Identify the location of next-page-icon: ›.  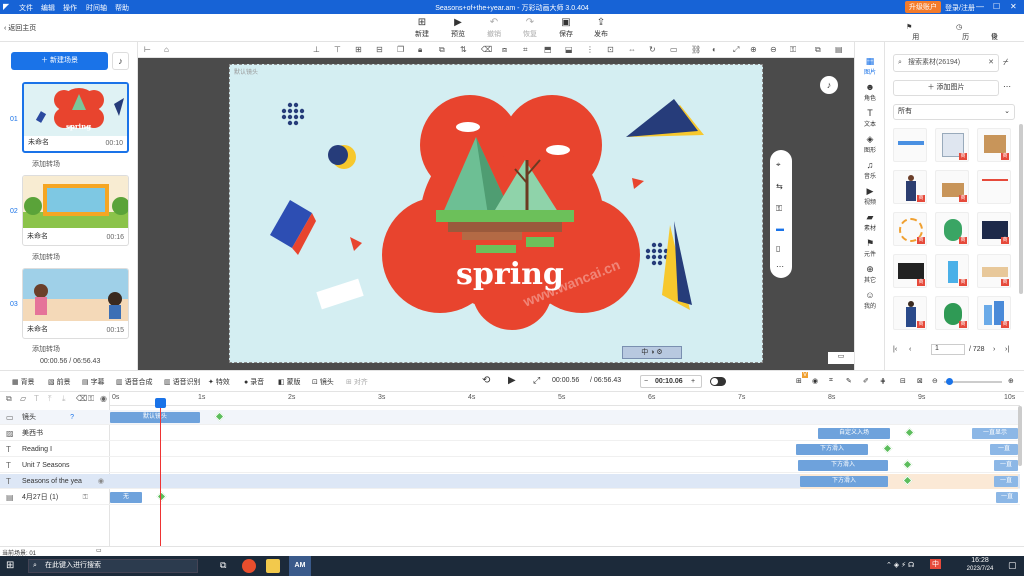
(994, 349).